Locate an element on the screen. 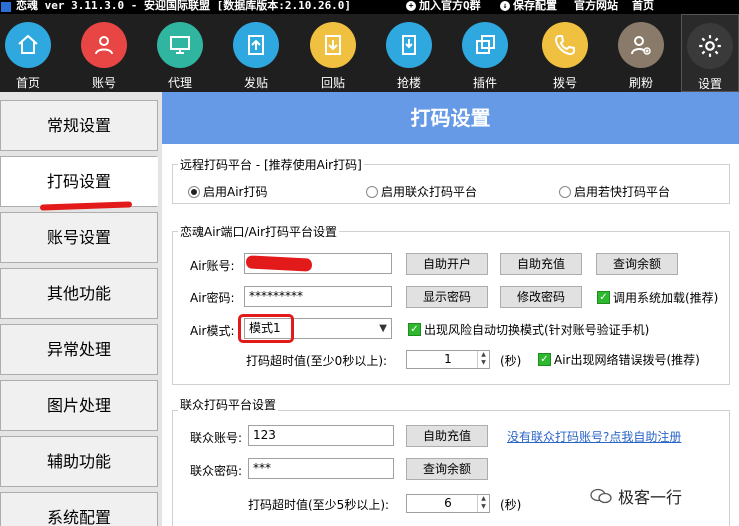 This screenshot has width=739, height=526. show-password-button: 显示密码 is located at coordinates (447, 297).